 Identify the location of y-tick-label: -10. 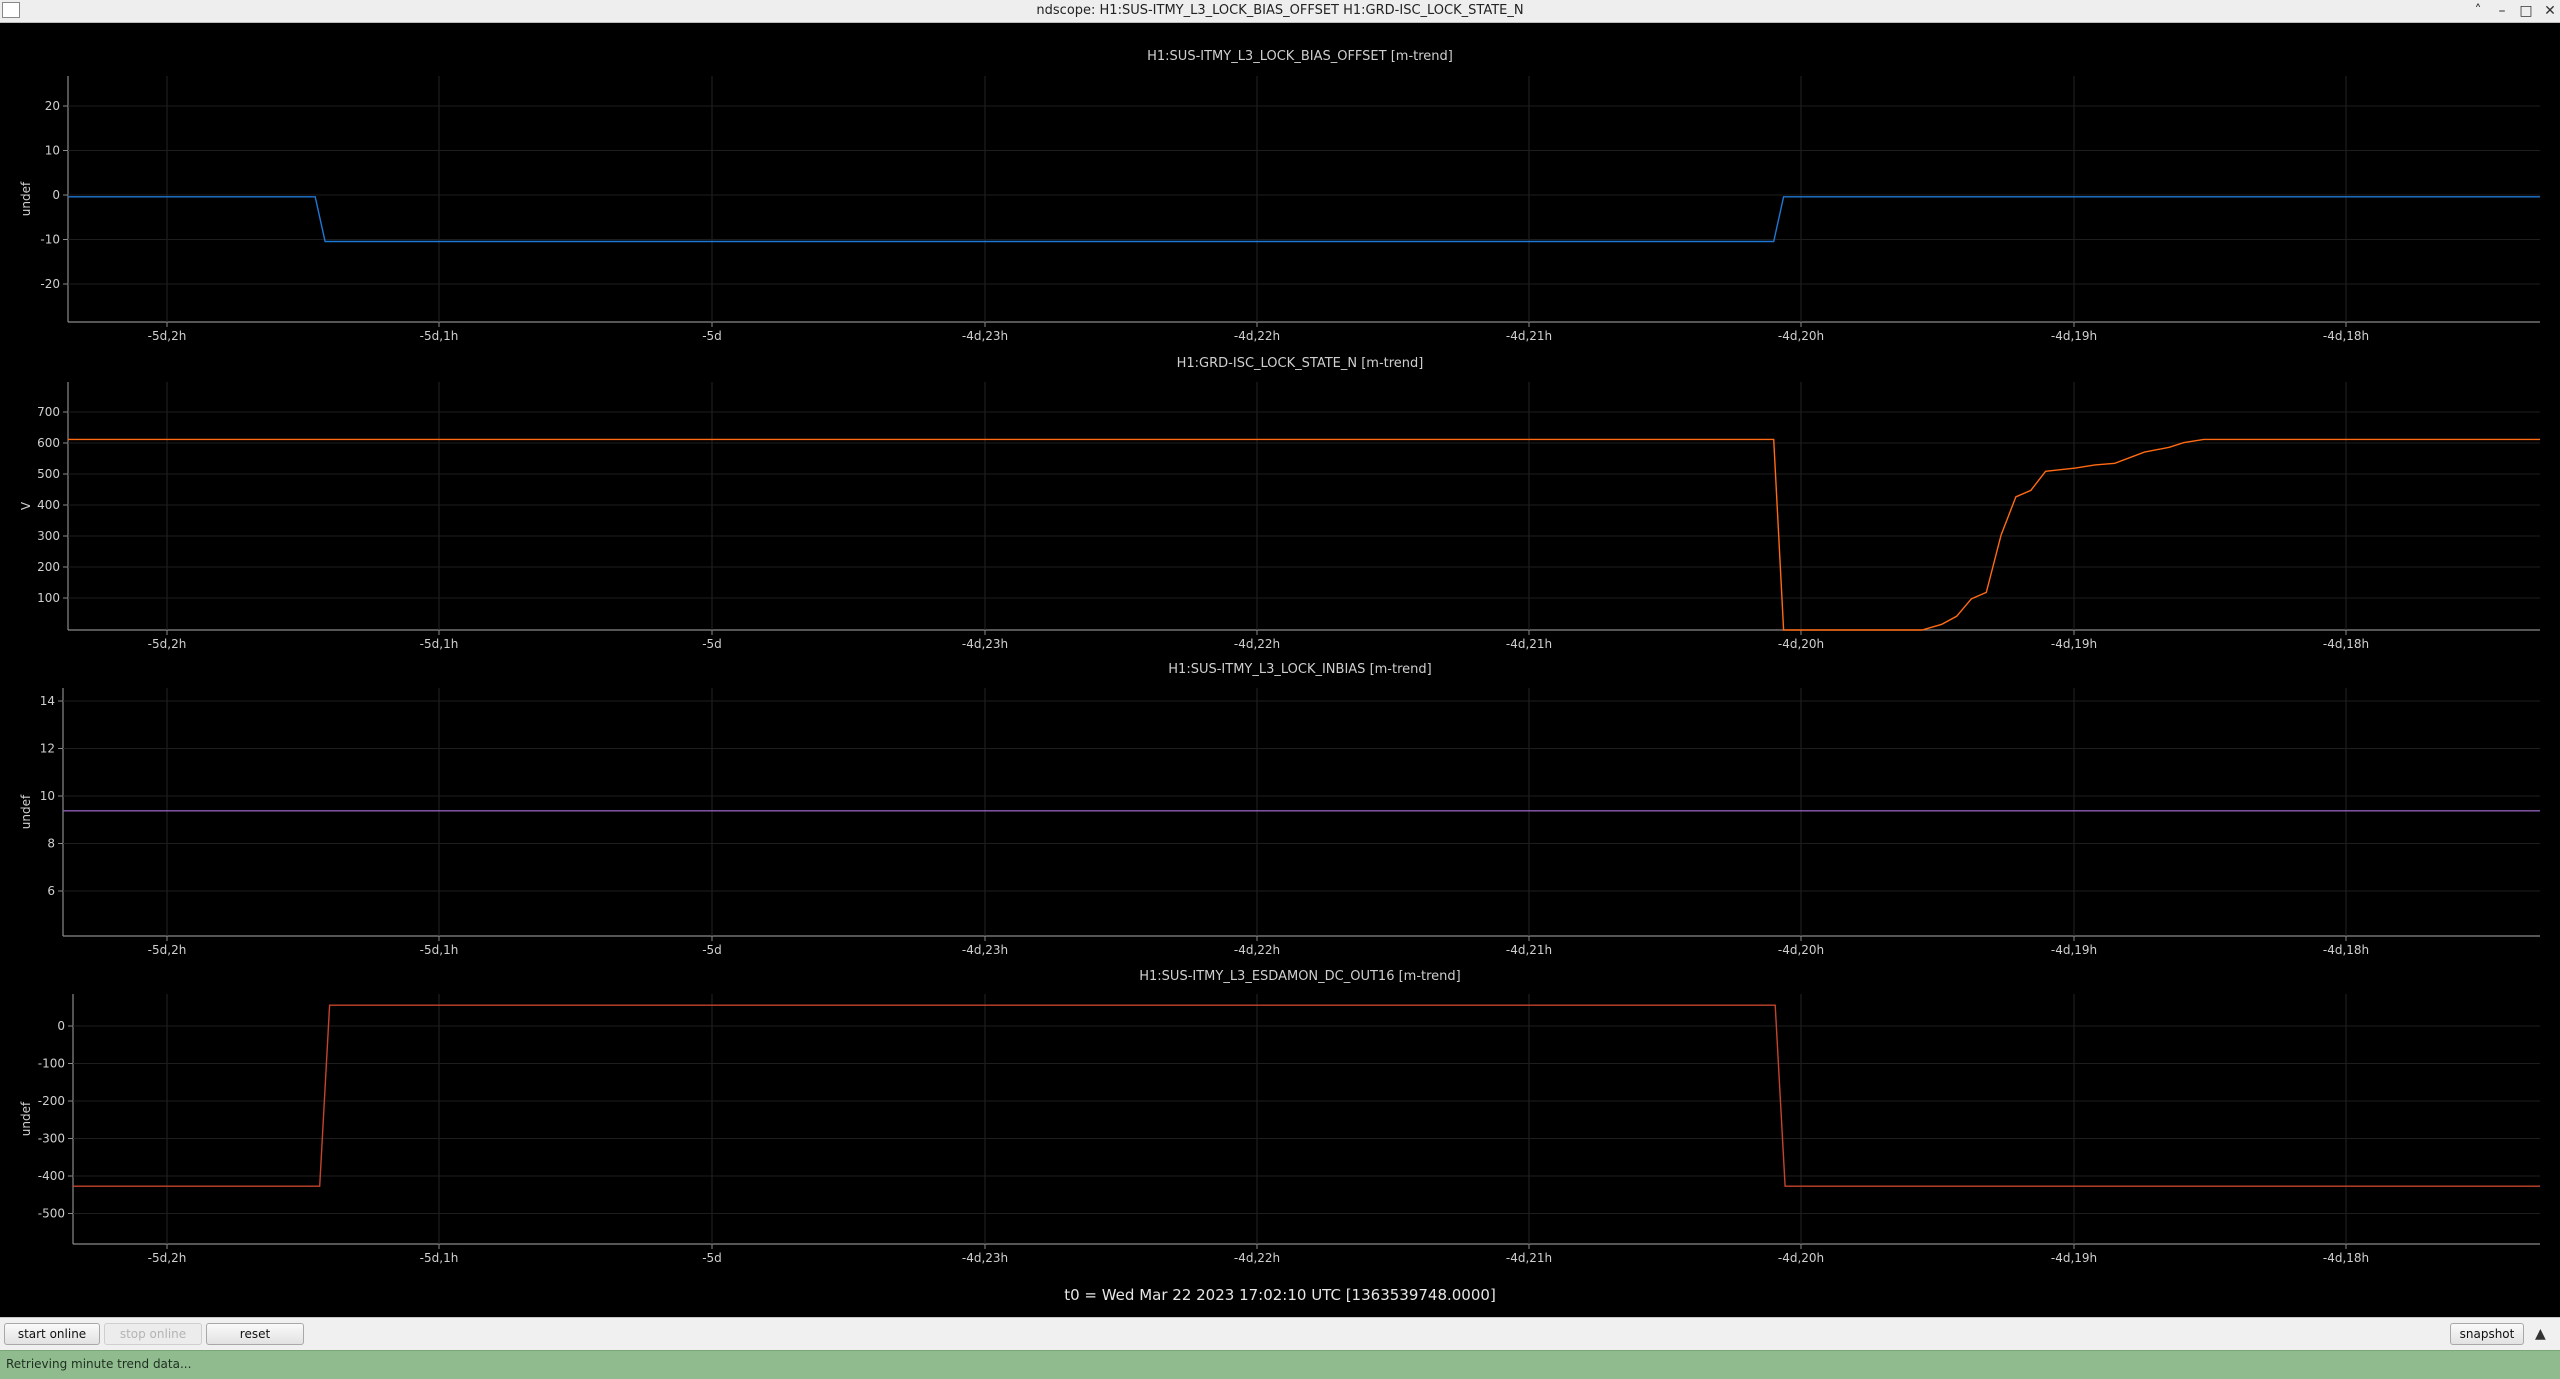
(50, 240).